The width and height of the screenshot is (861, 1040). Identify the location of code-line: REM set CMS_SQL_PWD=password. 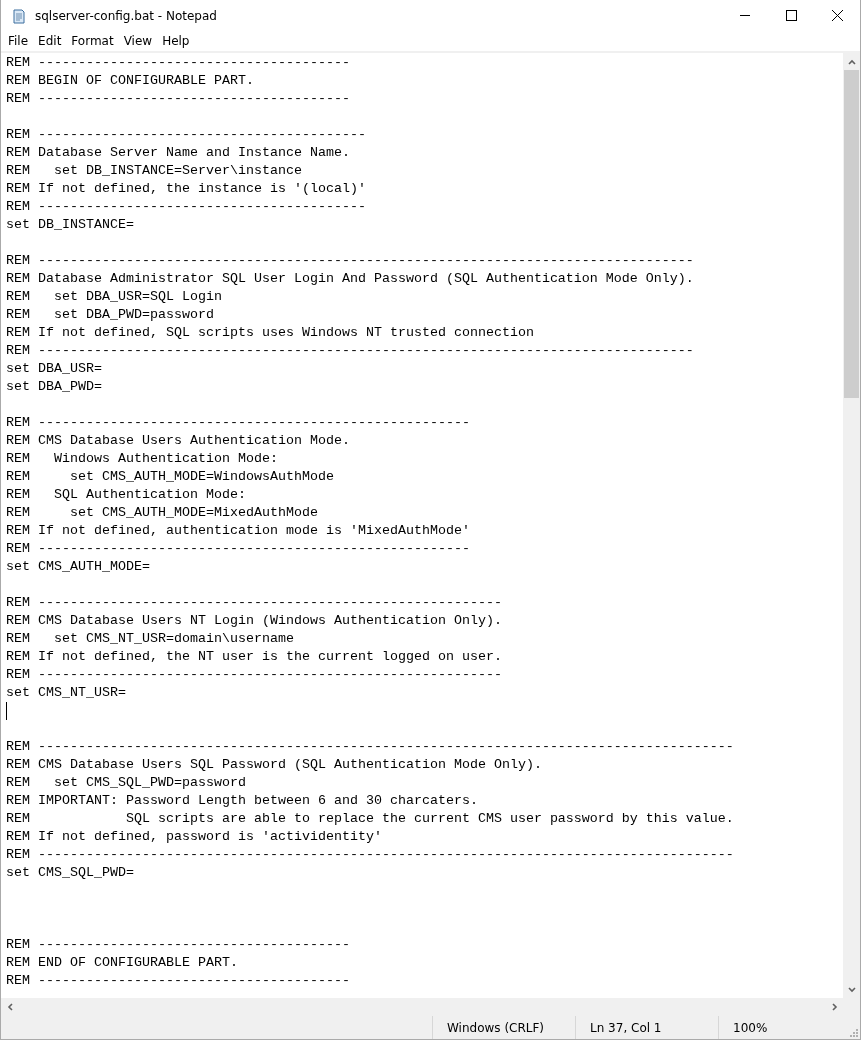
(126, 783).